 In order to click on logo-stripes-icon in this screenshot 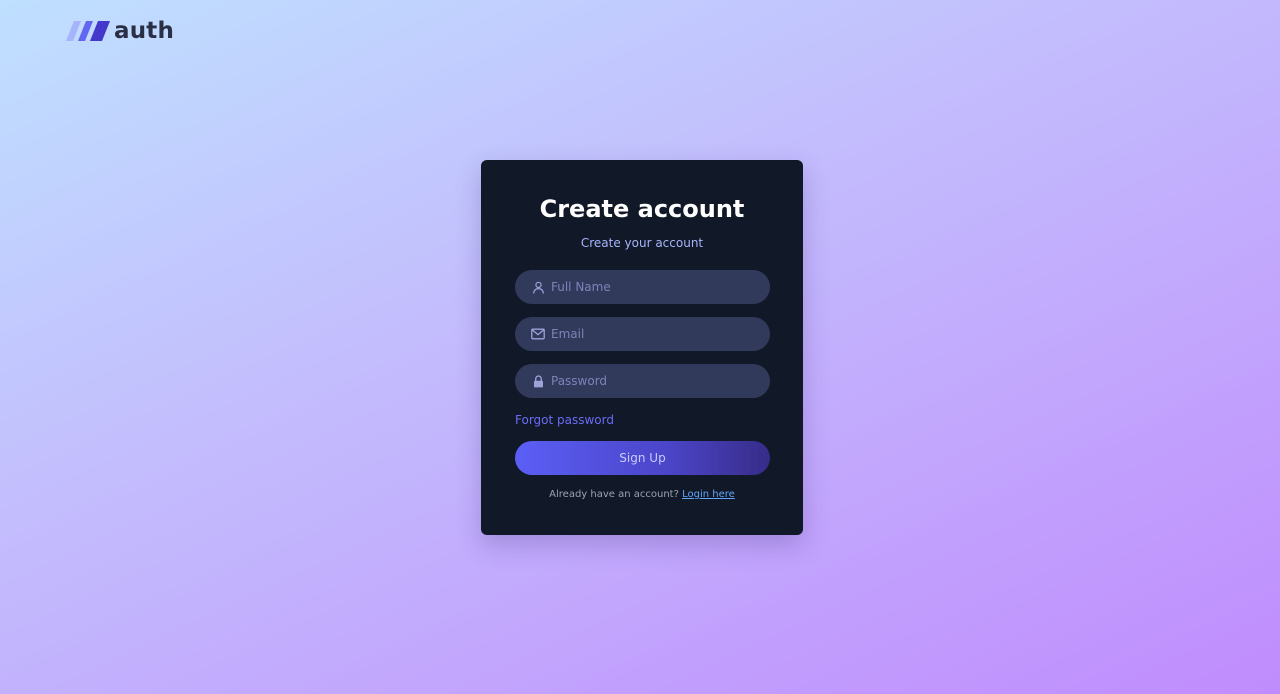, I will do `click(88, 31)`.